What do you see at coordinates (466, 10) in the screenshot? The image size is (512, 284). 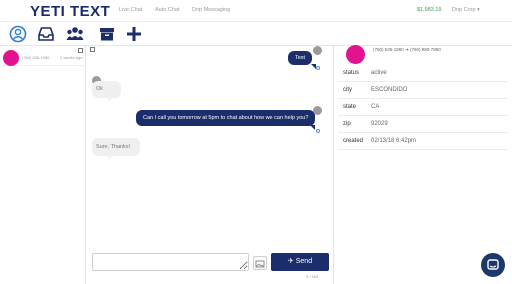 I see `account-menu: Drip Corp ▾` at bounding box center [466, 10].